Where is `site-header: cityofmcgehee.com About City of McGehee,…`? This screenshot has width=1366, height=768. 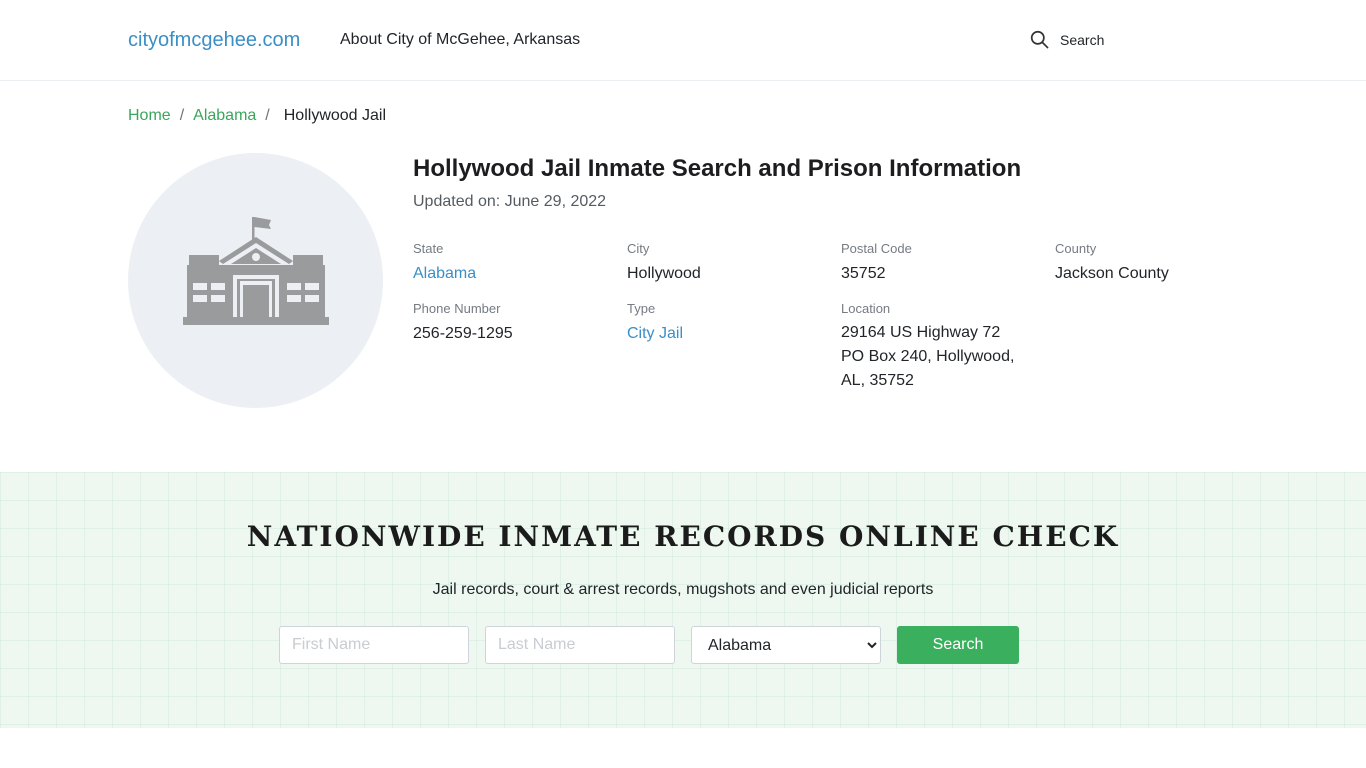 site-header: cityofmcgehee.com About City of McGehee,… is located at coordinates (683, 40).